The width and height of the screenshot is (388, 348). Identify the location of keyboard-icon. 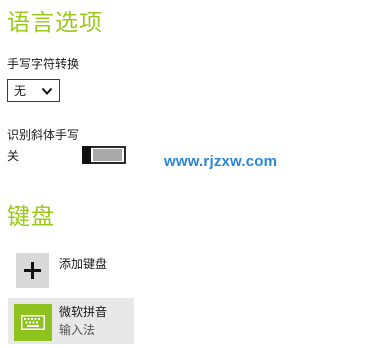
(33, 322).